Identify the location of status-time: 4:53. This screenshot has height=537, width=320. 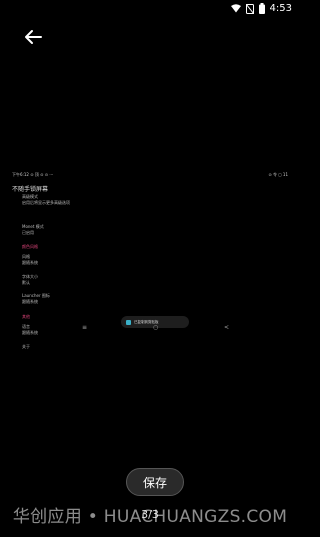
(280, 8).